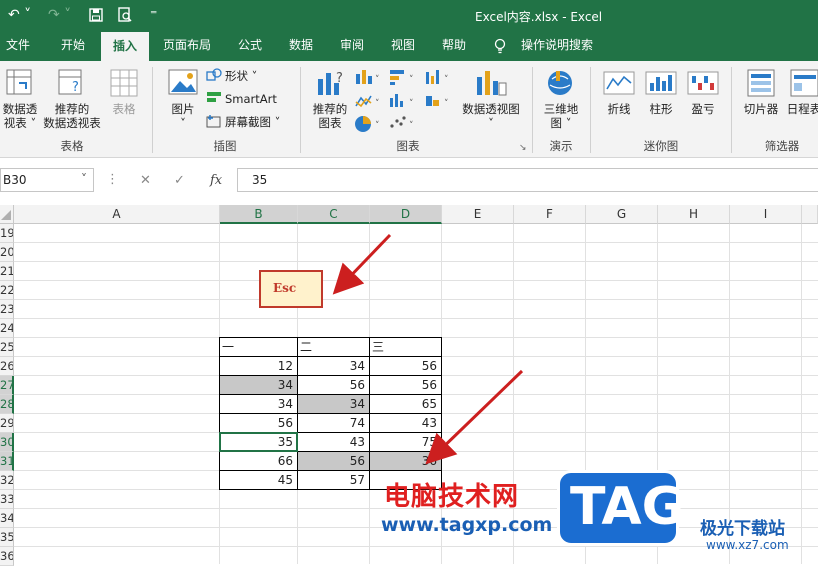 This screenshot has height=566, width=818. I want to click on site-name: 极光下载站, so click(742, 529).